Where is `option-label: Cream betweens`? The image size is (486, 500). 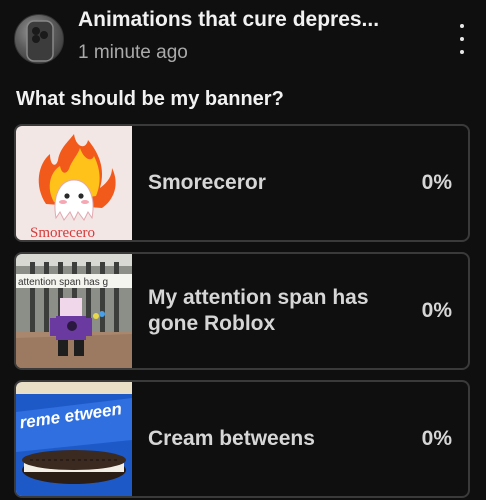 option-label: Cream betweens is located at coordinates (231, 438).